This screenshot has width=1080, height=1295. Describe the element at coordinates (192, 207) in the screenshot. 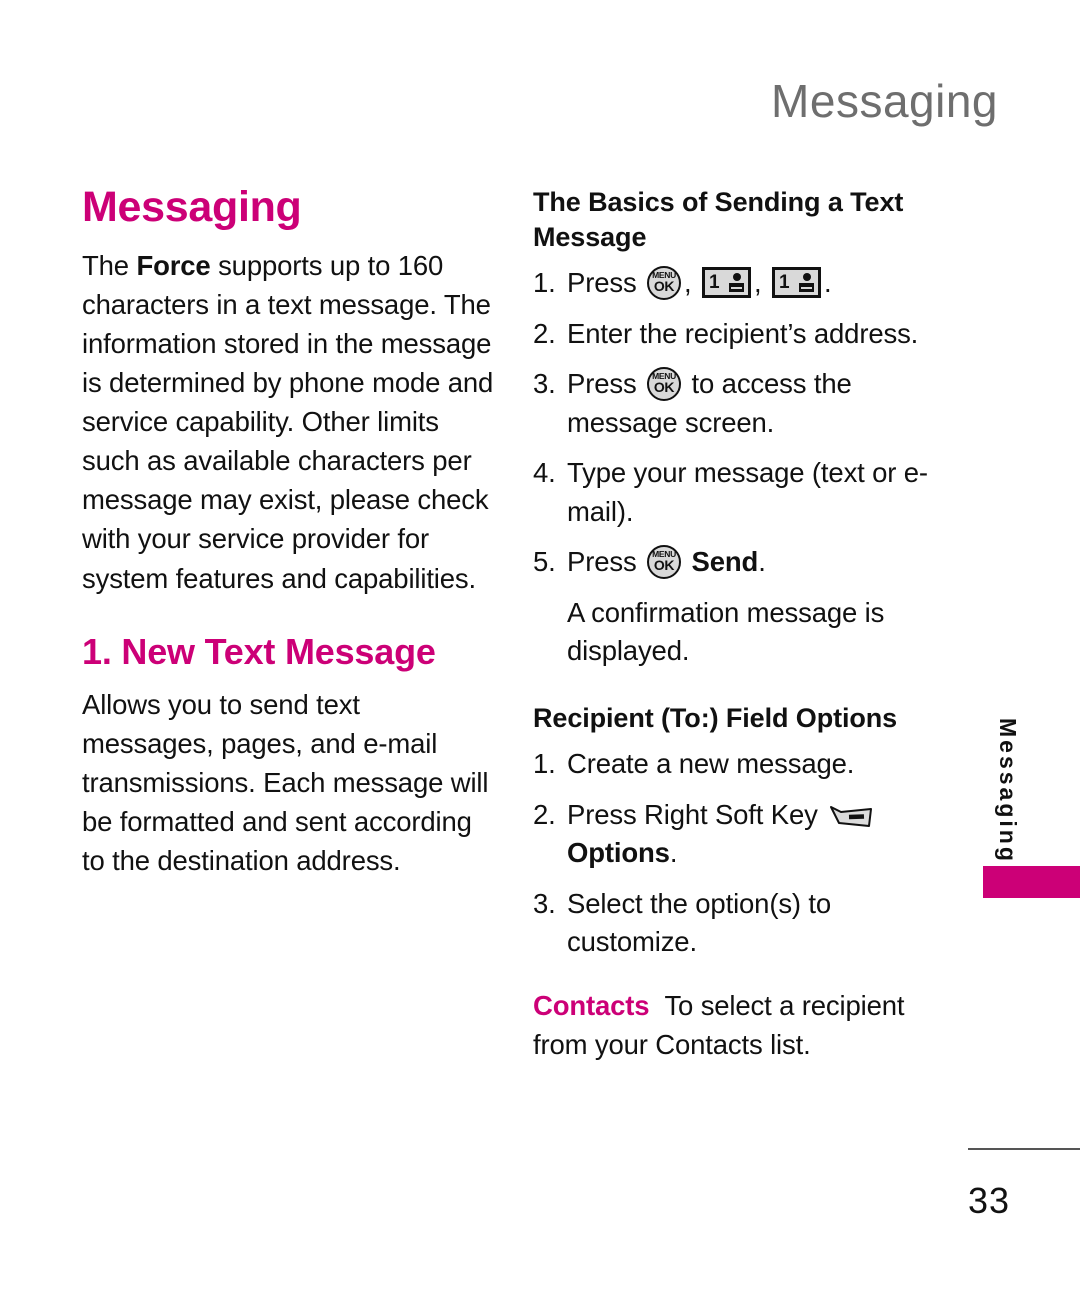

I see `page-title: Messaging` at that location.